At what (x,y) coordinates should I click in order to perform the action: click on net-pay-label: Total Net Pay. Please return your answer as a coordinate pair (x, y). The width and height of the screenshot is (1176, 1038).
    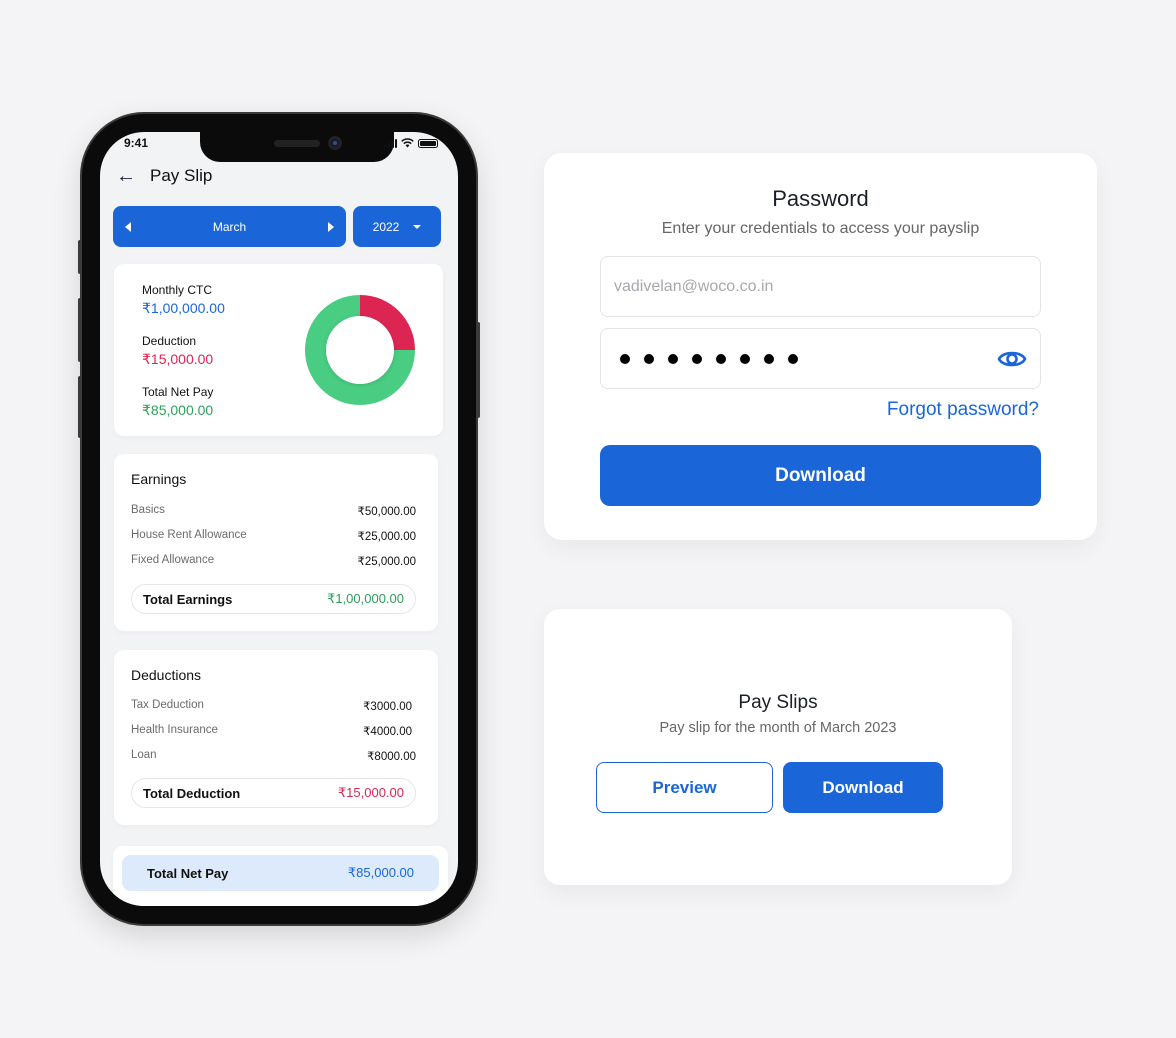
    Looking at the image, I should click on (188, 873).